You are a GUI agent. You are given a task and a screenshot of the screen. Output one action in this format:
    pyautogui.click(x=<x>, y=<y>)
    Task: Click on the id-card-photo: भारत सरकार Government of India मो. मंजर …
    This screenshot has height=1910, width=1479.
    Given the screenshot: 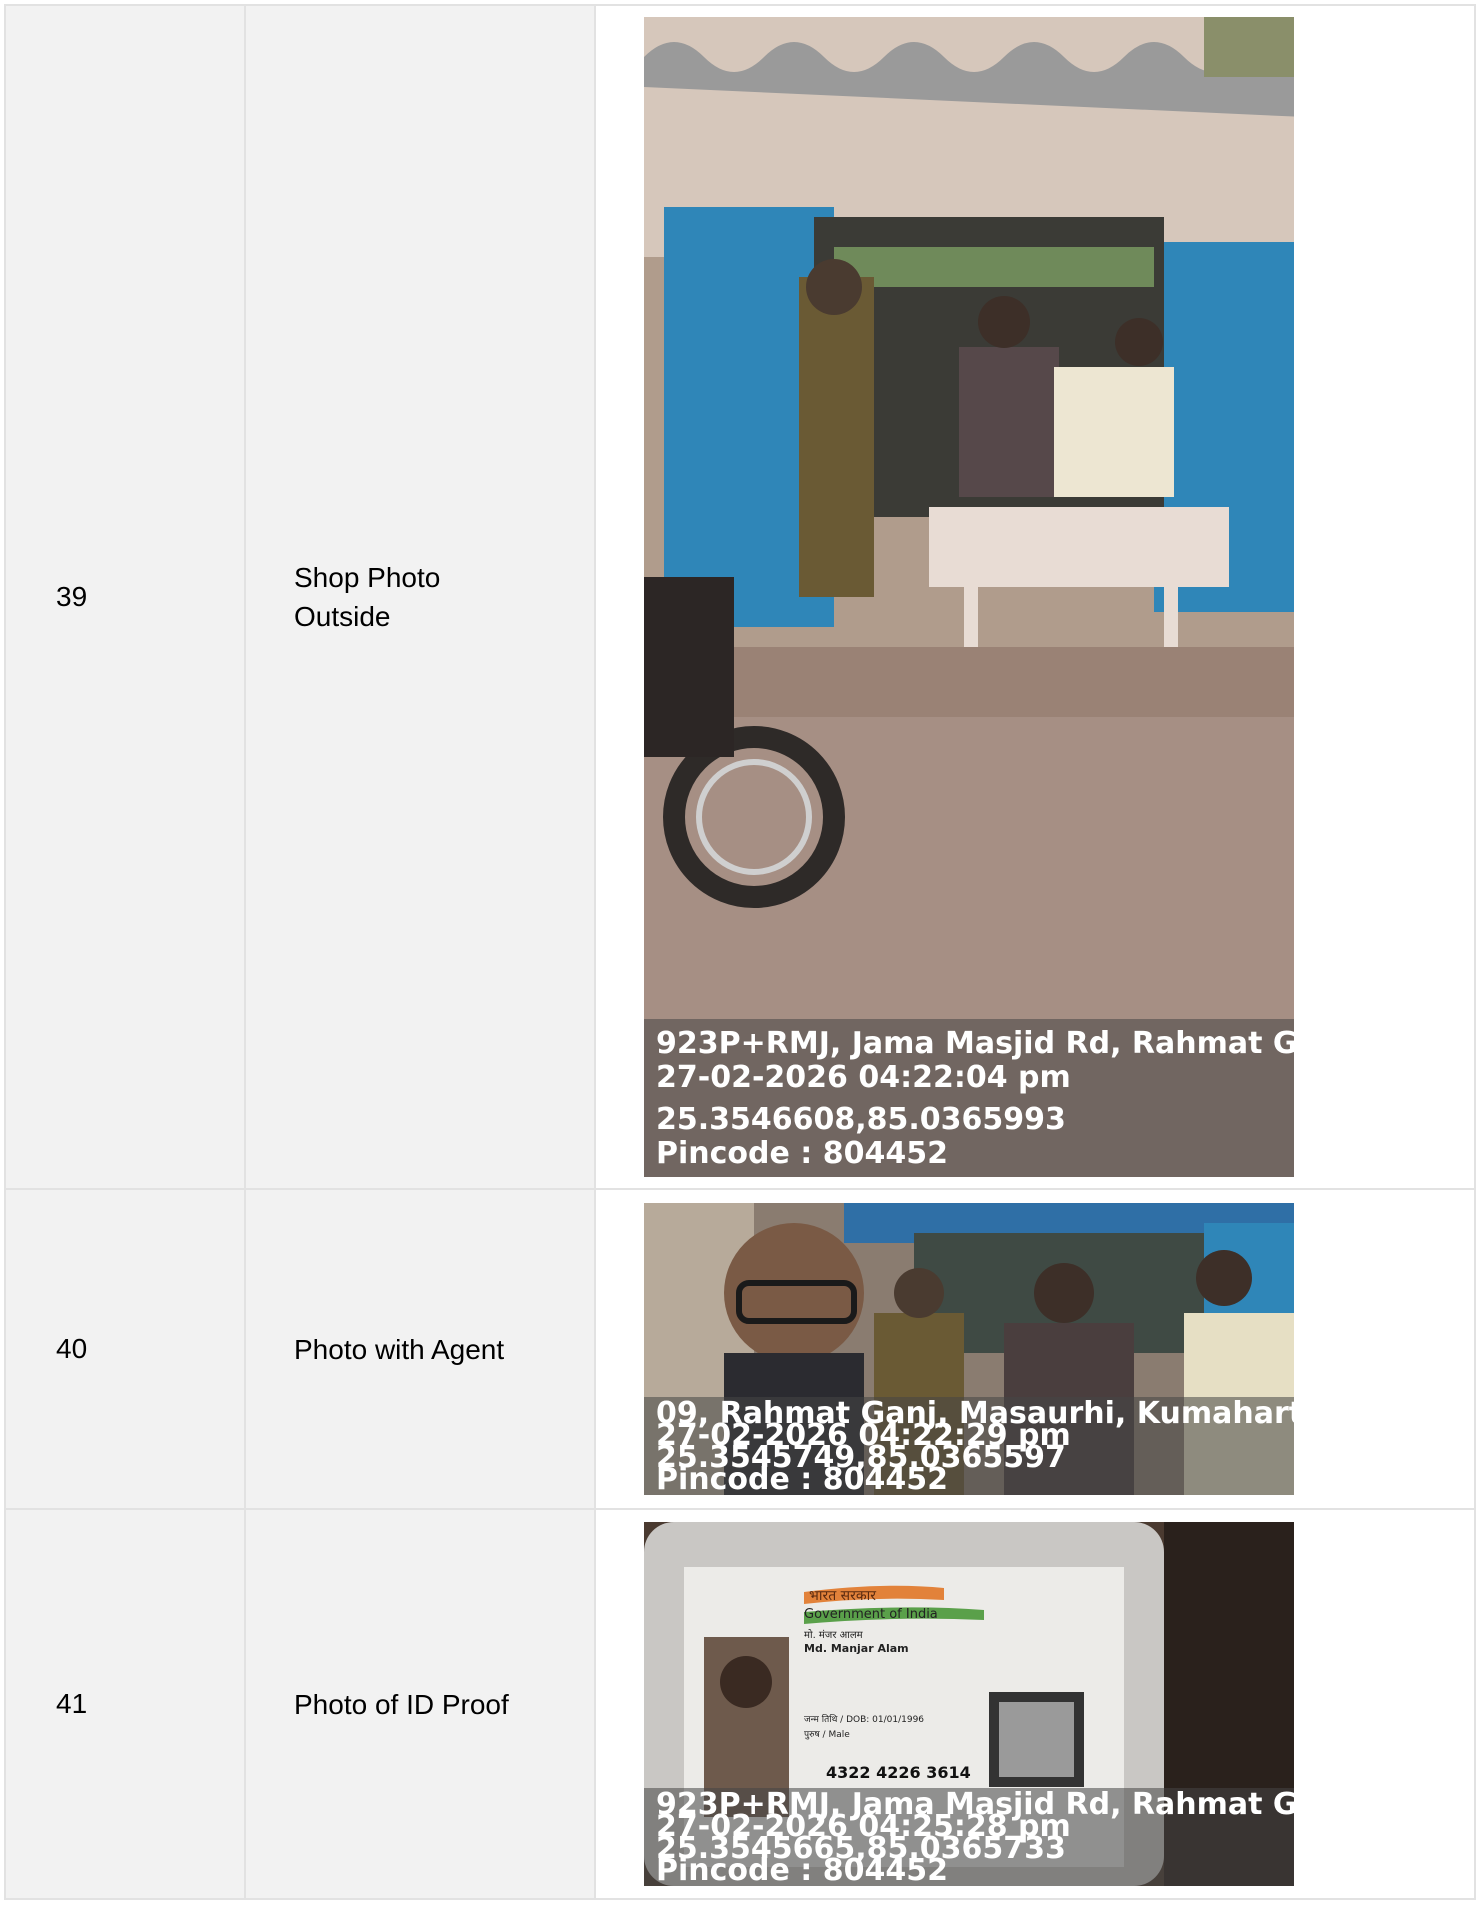 What is the action you would take?
    pyautogui.click(x=969, y=1704)
    